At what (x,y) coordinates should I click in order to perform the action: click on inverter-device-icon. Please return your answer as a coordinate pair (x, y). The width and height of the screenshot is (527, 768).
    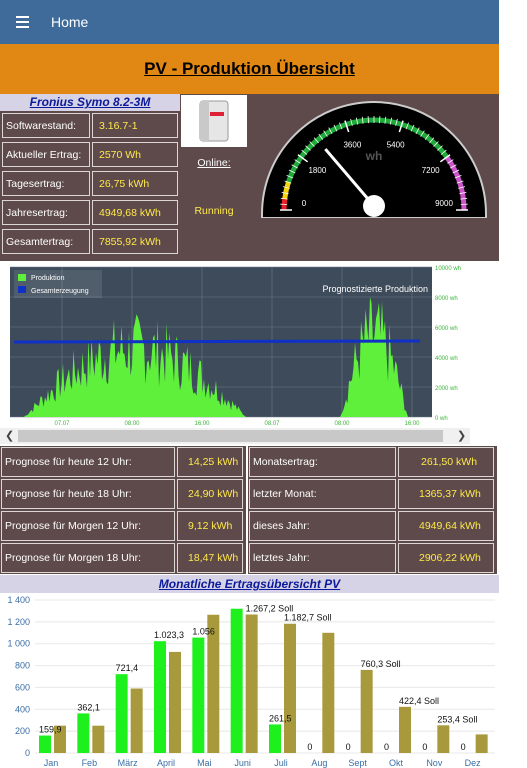
    Looking at the image, I should click on (214, 121).